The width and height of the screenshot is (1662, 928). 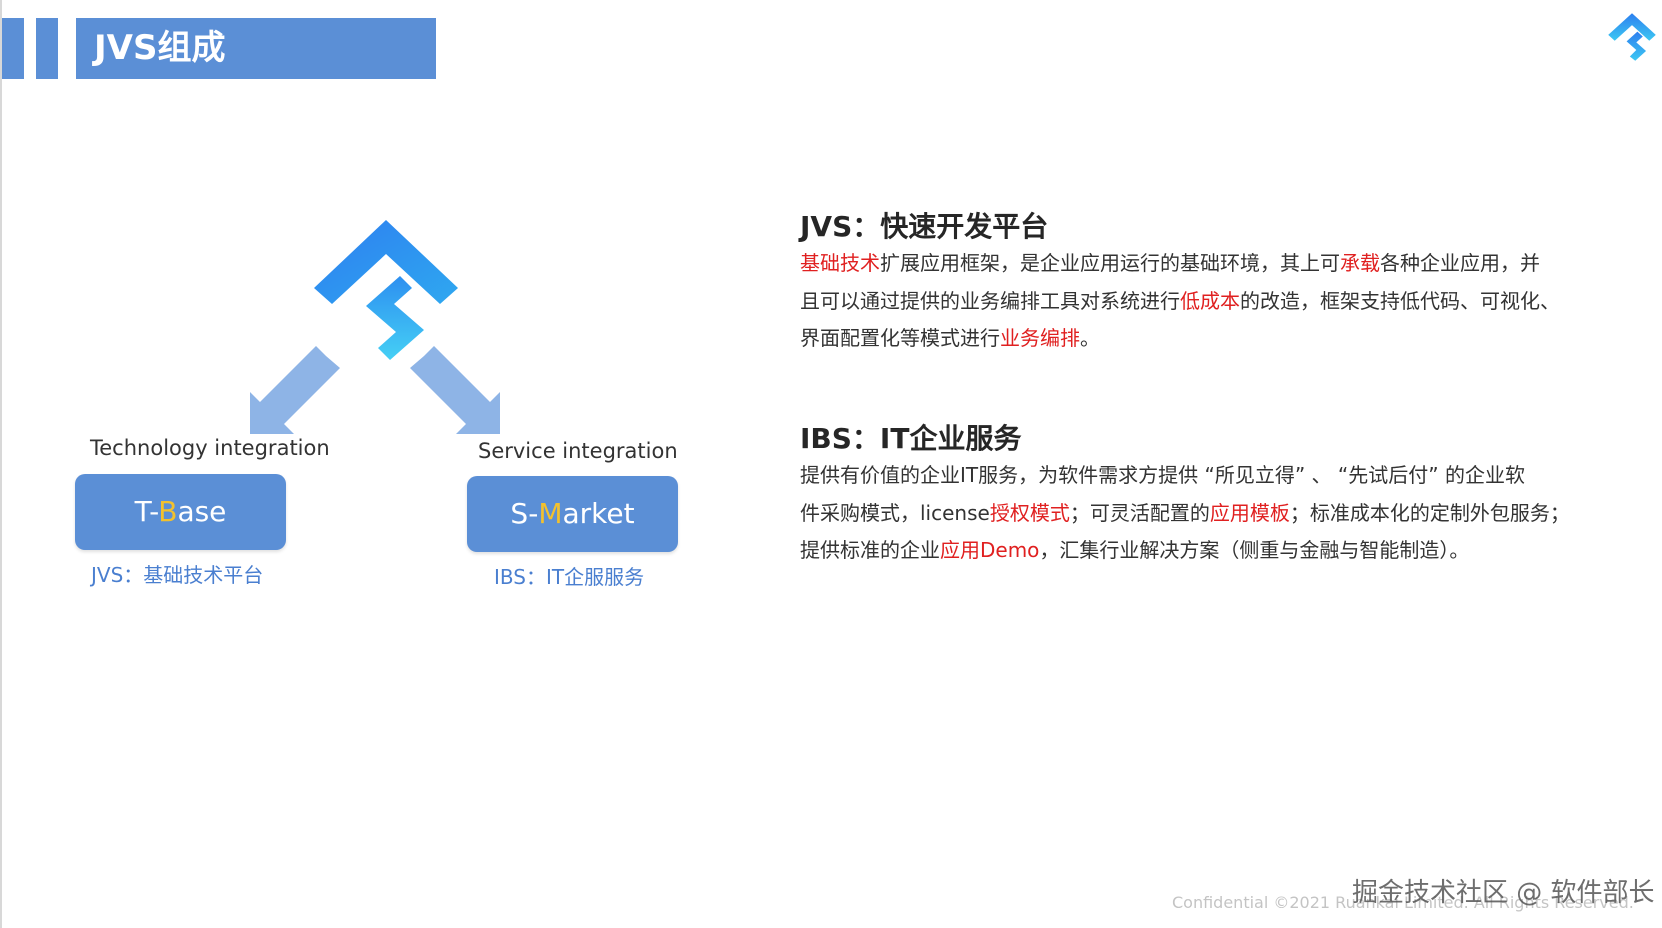 What do you see at coordinates (1090, 338) in the screenshot?
I see `body-text: 。` at bounding box center [1090, 338].